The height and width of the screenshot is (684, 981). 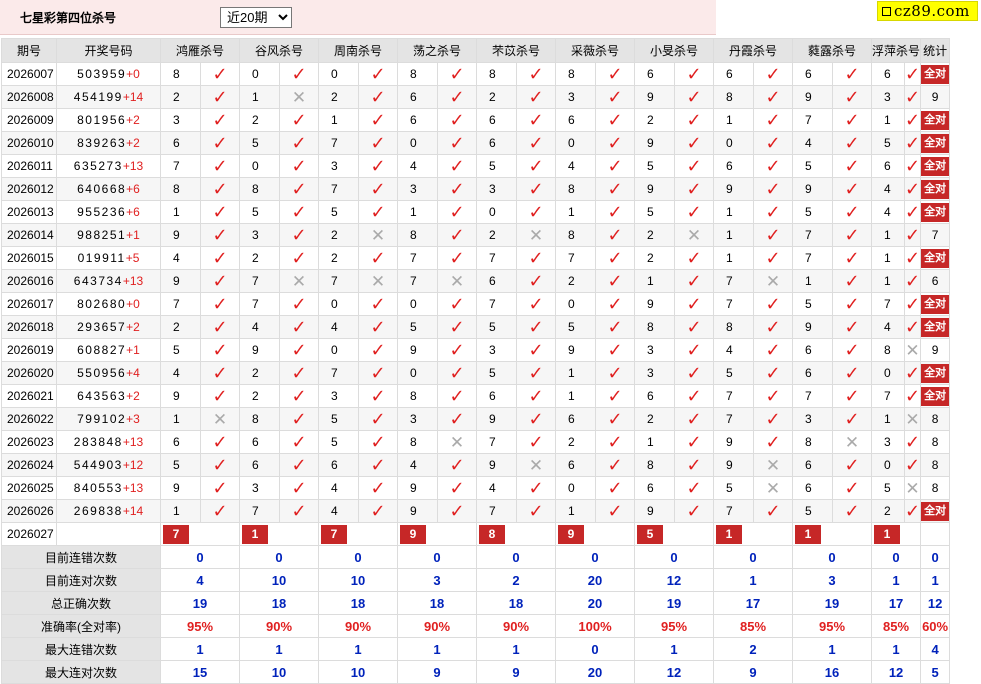 I want to click on period-cell: 2026015, so click(x=29, y=258).